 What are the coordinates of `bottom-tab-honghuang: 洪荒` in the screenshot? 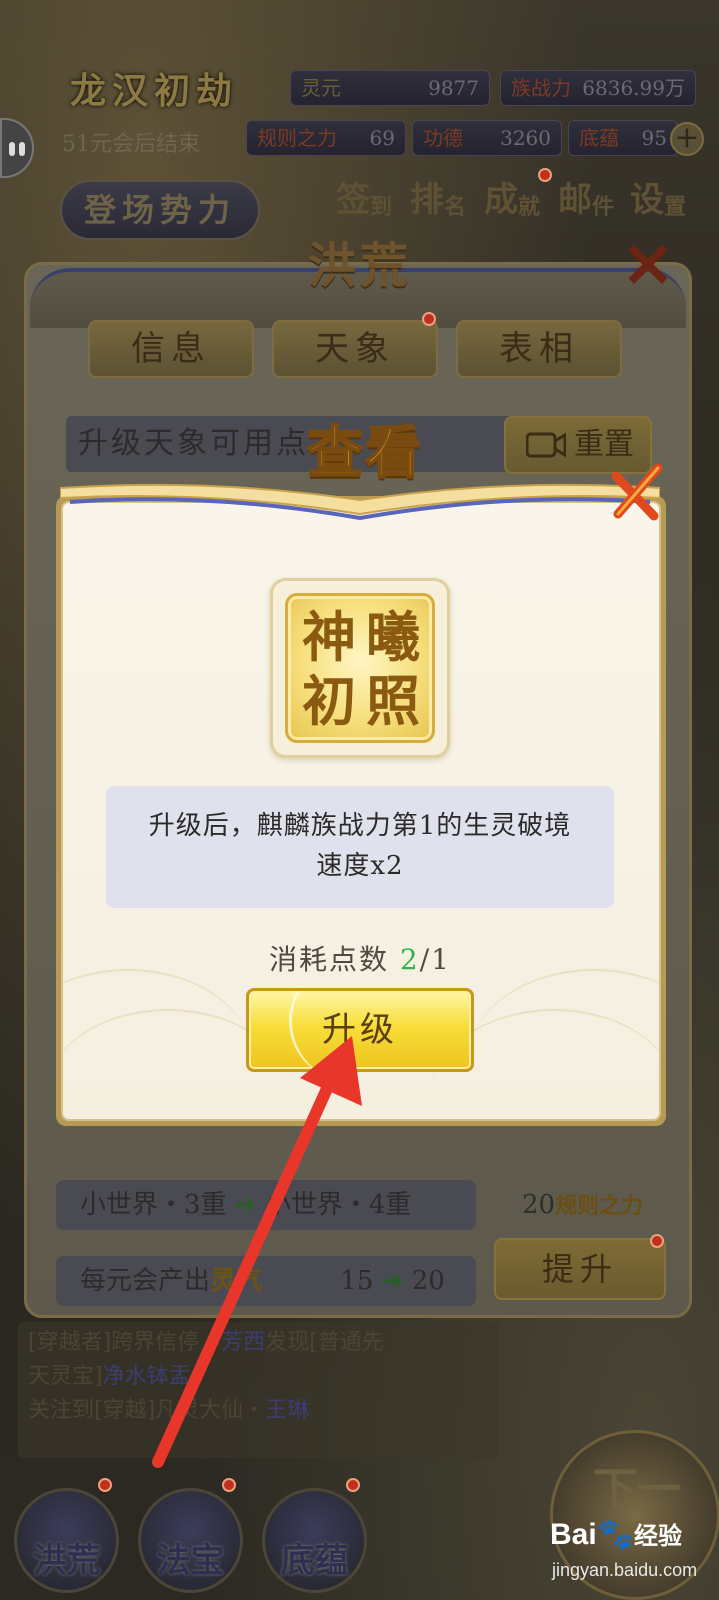 It's located at (66, 1540).